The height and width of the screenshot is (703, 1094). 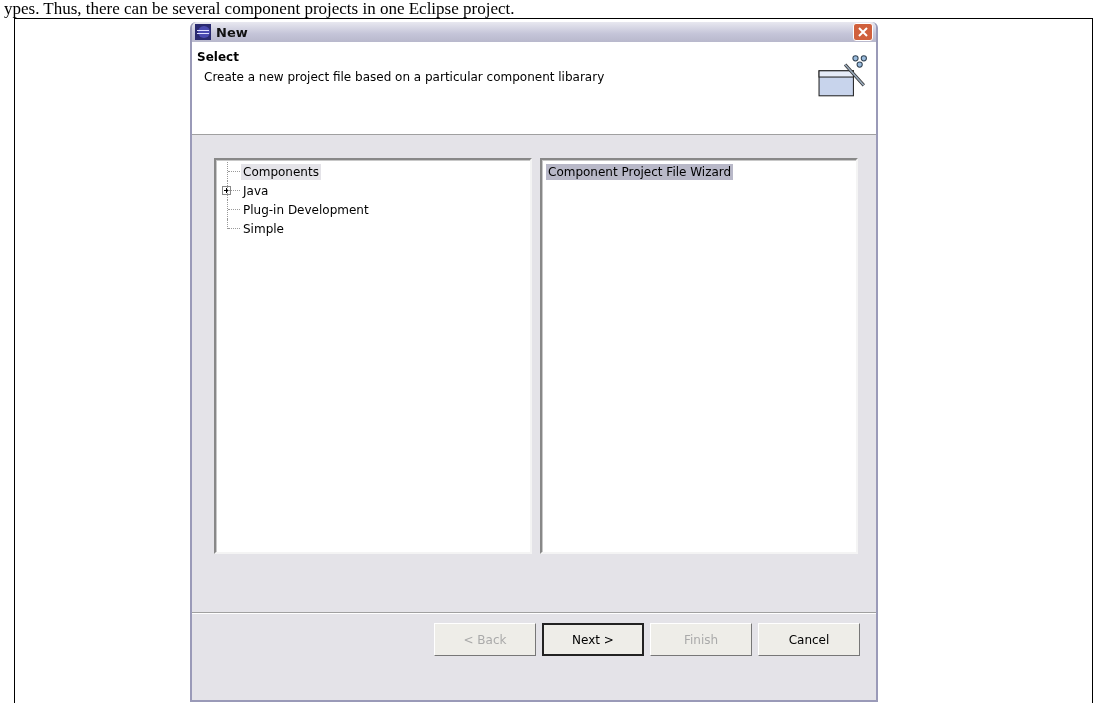 What do you see at coordinates (259, 9) in the screenshot?
I see `document-text: ypes. Thus, there can be several component projects in one Eclipse project.` at bounding box center [259, 9].